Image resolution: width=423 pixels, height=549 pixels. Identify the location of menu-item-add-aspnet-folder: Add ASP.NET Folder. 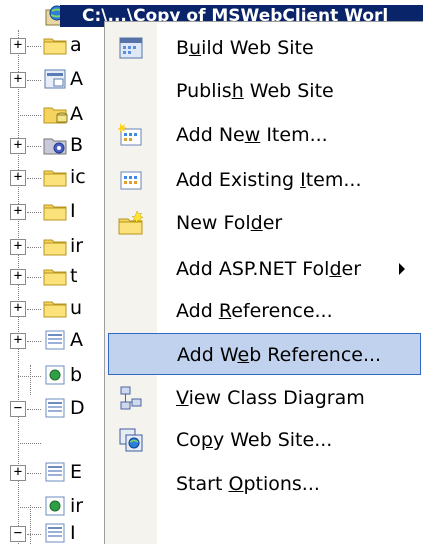
(264, 269).